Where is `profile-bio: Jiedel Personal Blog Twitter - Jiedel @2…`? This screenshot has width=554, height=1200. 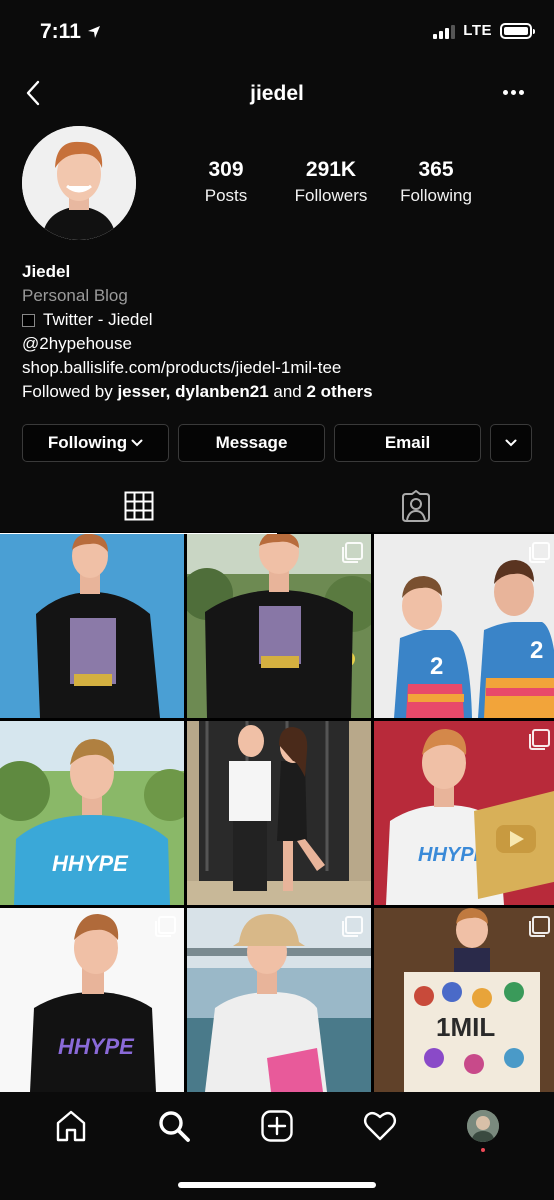 profile-bio: Jiedel Personal Blog Twitter - Jiedel @2… is located at coordinates (282, 332).